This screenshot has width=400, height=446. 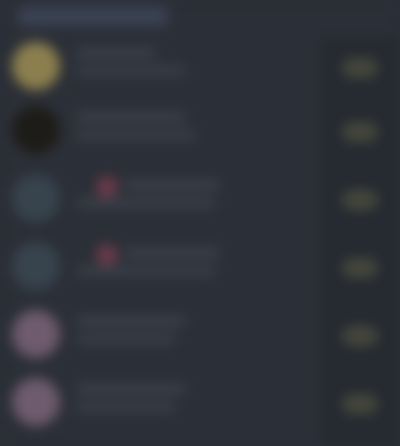 I want to click on list-header, so click(x=93, y=16).